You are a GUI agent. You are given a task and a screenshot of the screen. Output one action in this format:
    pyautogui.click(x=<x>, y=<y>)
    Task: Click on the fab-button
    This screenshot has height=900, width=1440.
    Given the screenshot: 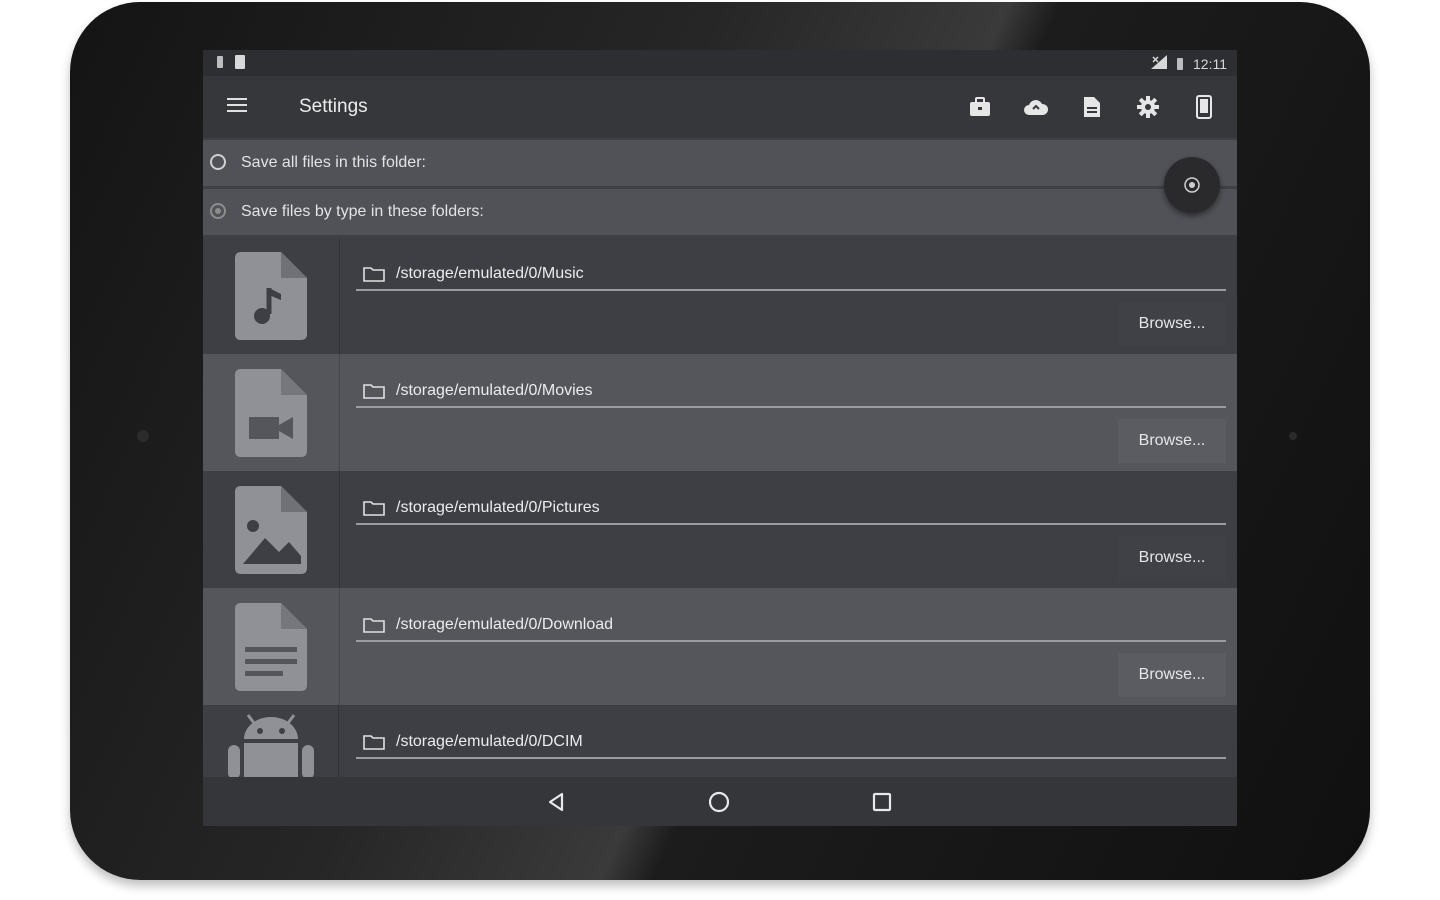 What is the action you would take?
    pyautogui.click(x=1192, y=185)
    